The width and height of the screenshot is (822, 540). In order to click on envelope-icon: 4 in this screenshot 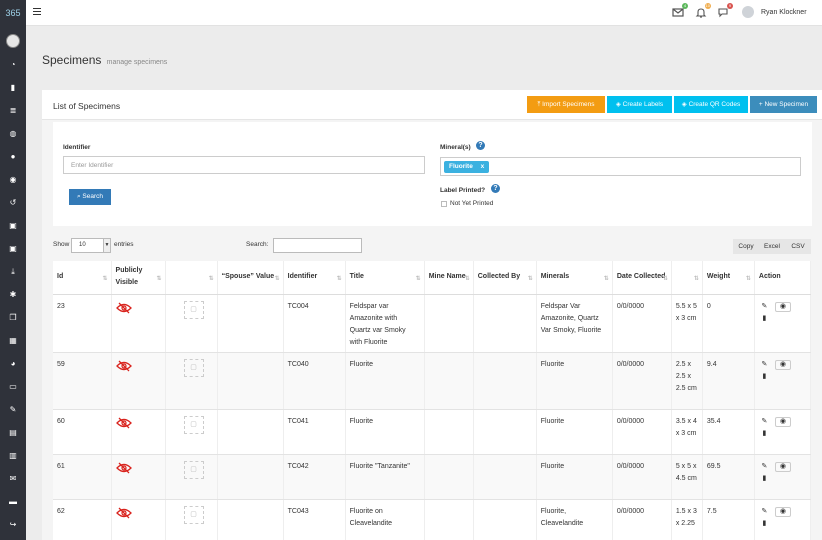, I will do `click(680, 10)`.